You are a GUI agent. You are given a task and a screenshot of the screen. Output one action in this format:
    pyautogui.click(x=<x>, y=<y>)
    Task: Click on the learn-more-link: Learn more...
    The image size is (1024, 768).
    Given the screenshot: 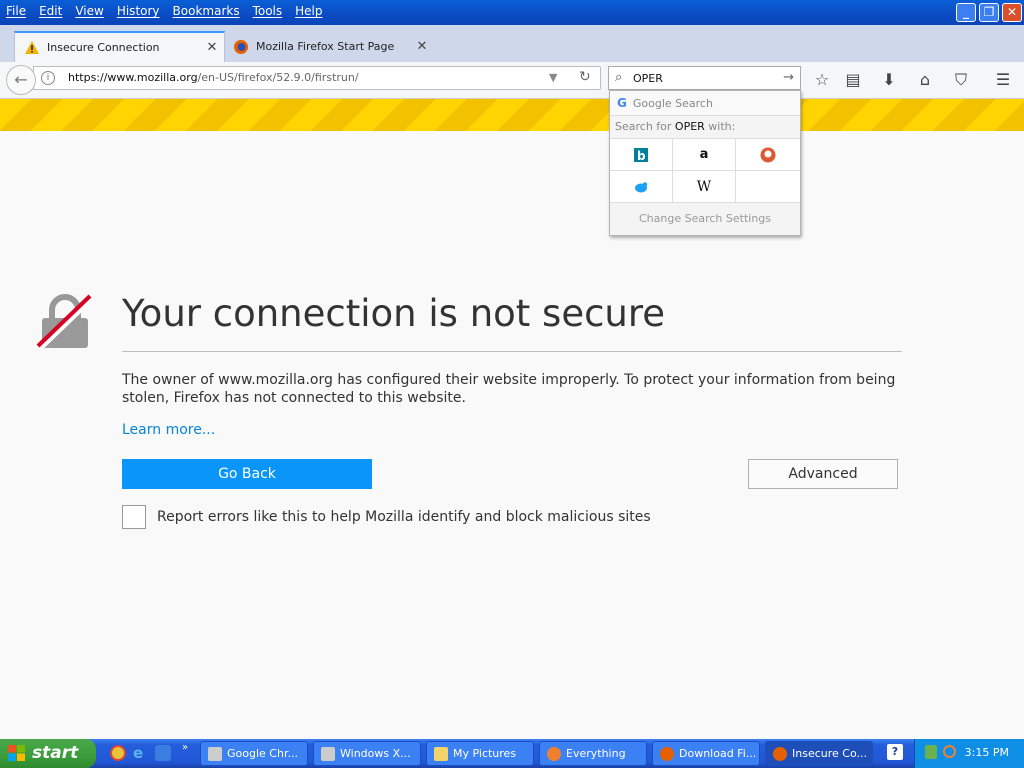 What is the action you would take?
    pyautogui.click(x=168, y=430)
    